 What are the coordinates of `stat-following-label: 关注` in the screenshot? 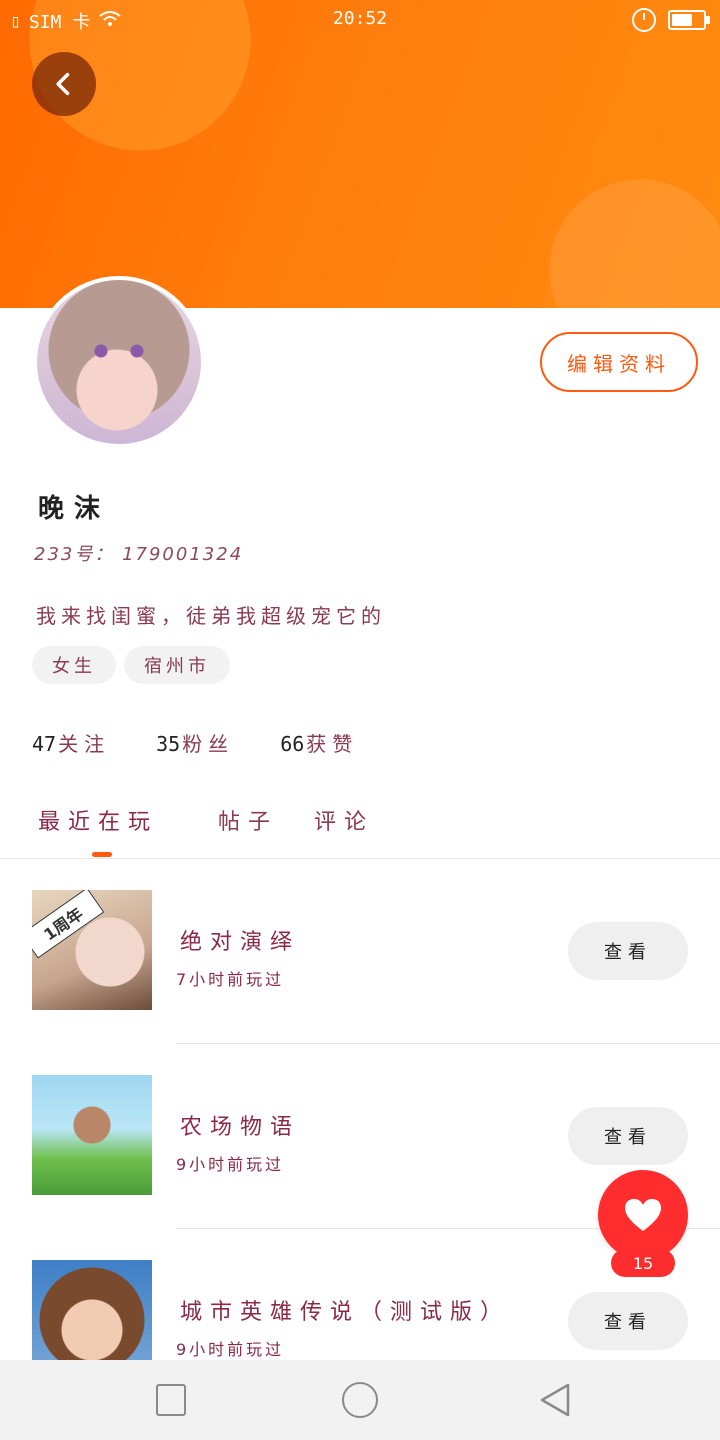 It's located at (84, 744).